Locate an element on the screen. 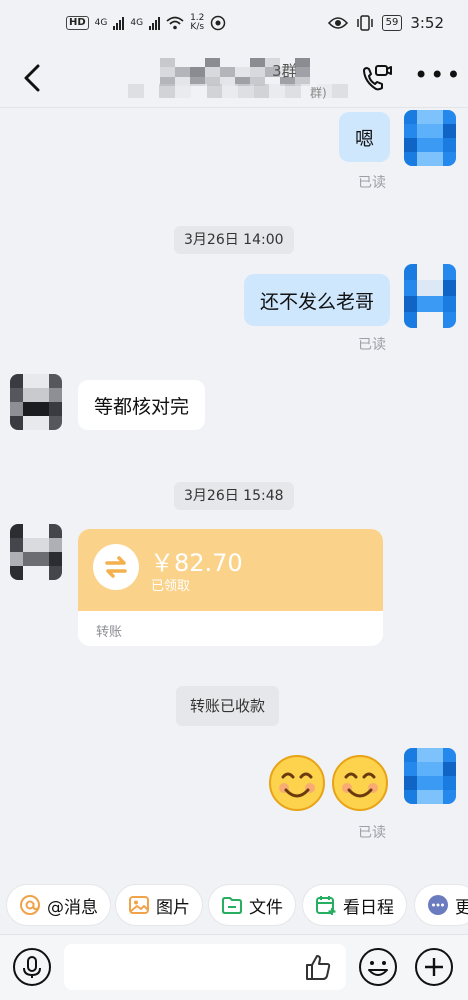 This screenshot has width=468, height=1000. voice-icon is located at coordinates (32, 967).